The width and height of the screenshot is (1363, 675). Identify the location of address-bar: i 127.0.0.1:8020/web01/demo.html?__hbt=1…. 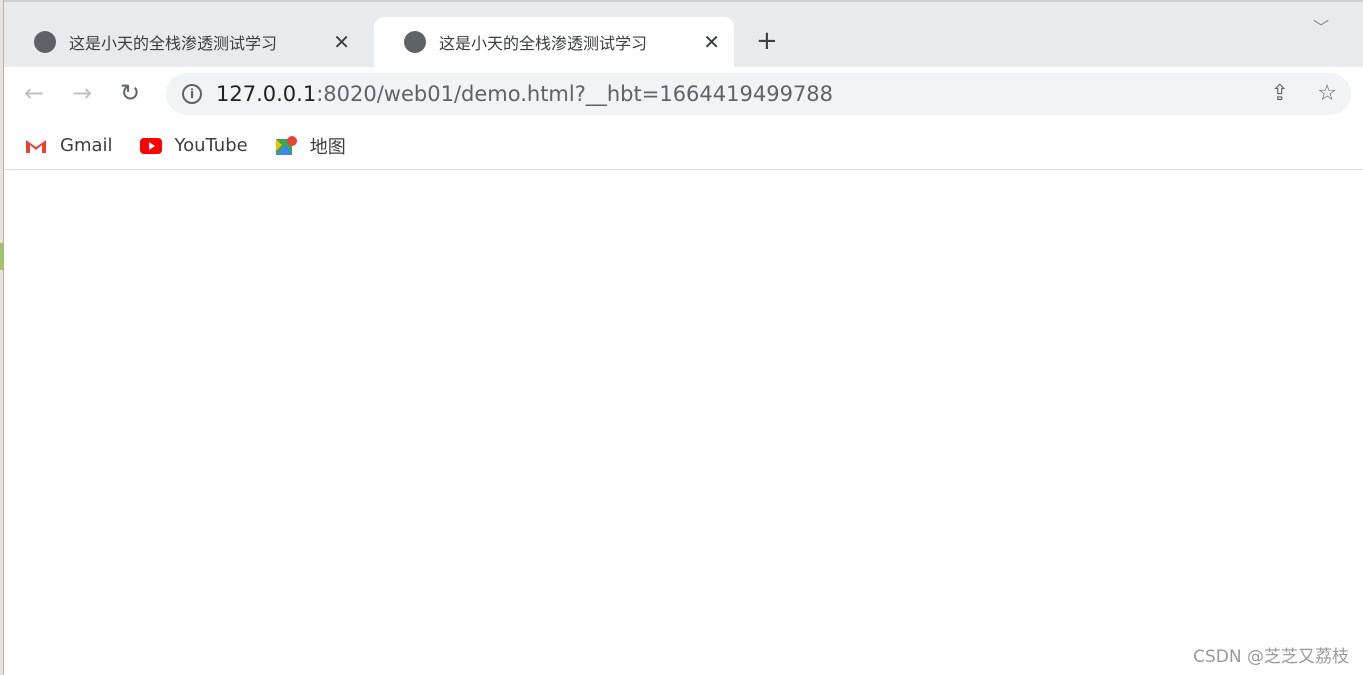
(758, 94).